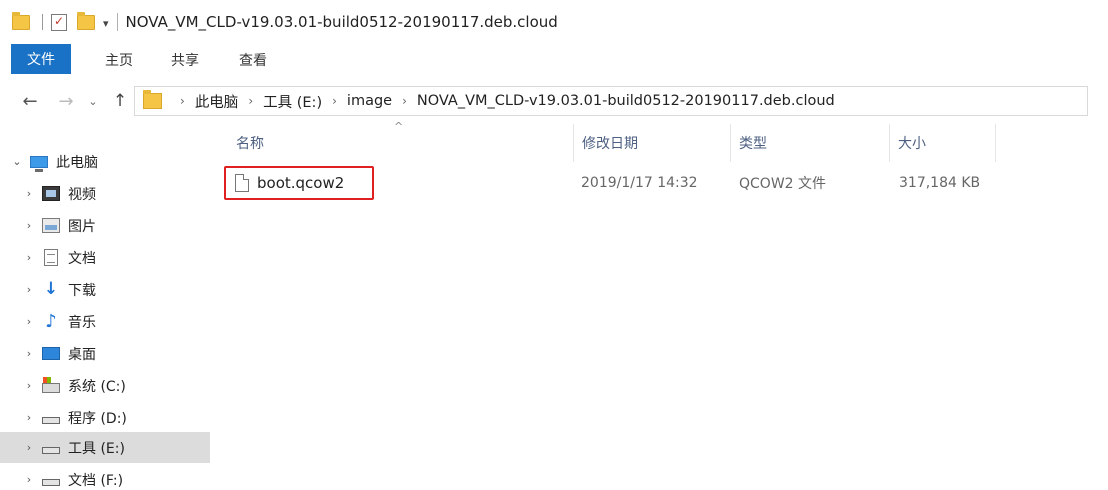 This screenshot has height=490, width=1108. I want to click on properties-icon, so click(59, 22).